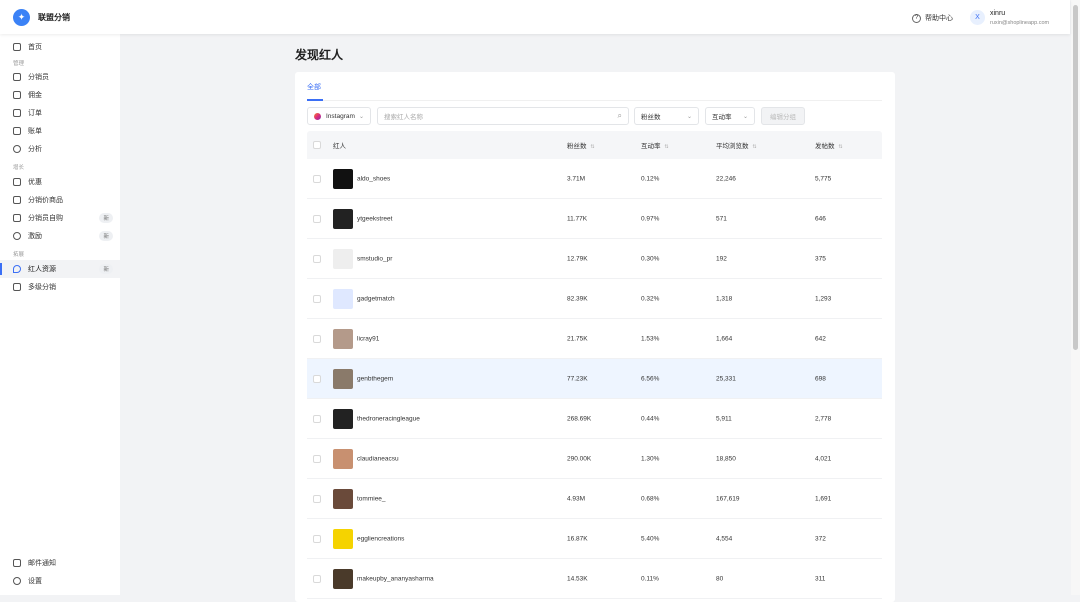 The height and width of the screenshot is (602, 1080). What do you see at coordinates (35, 47) in the screenshot?
I see `sidebar-item-label: 首页` at bounding box center [35, 47].